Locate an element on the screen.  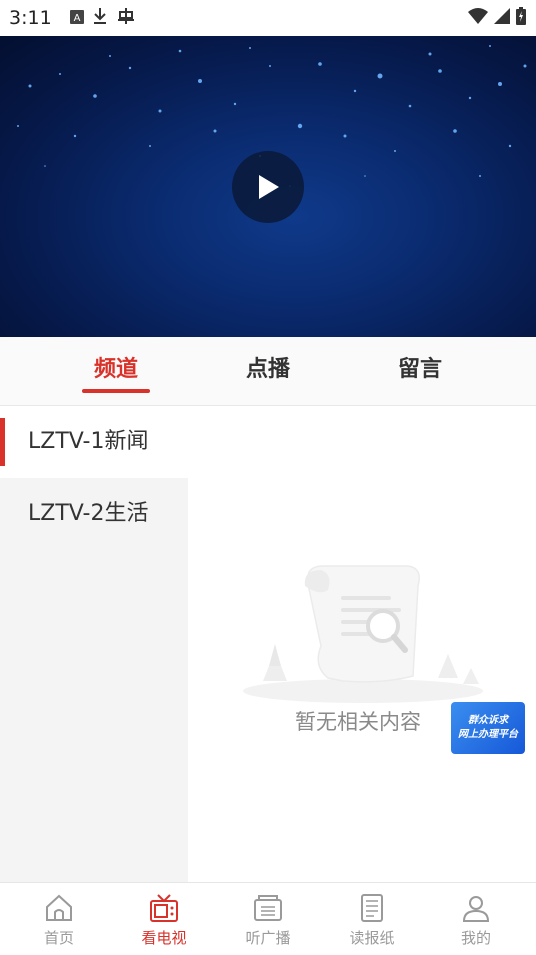
status-notification-icons: A is located at coordinates (103, 18).